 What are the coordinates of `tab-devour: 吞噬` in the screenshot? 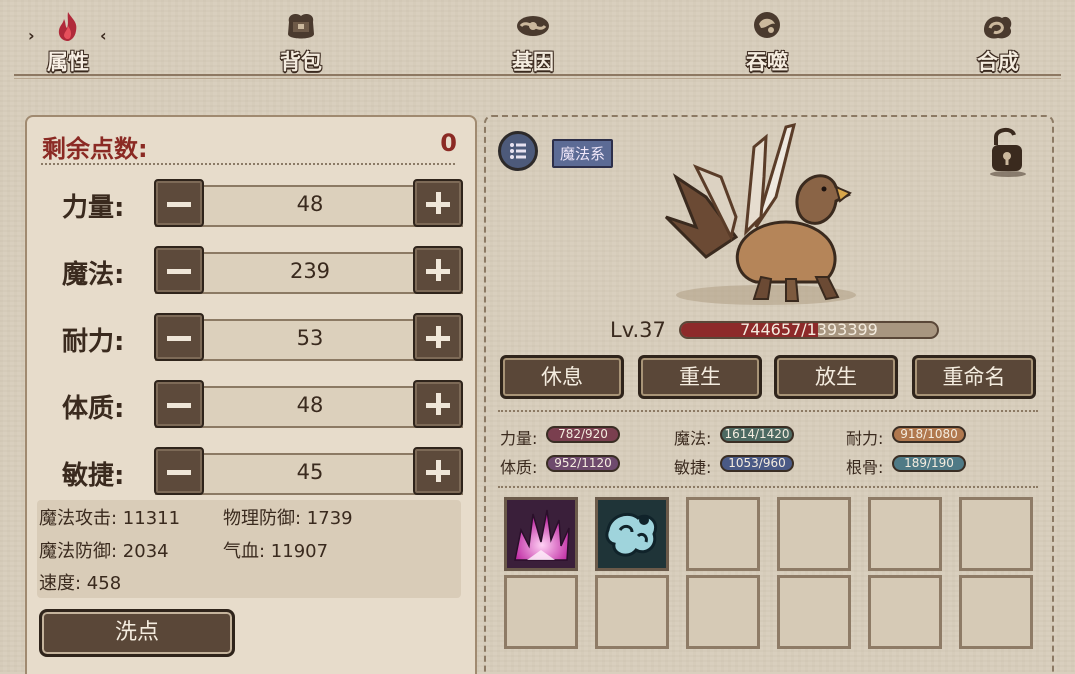 It's located at (767, 41).